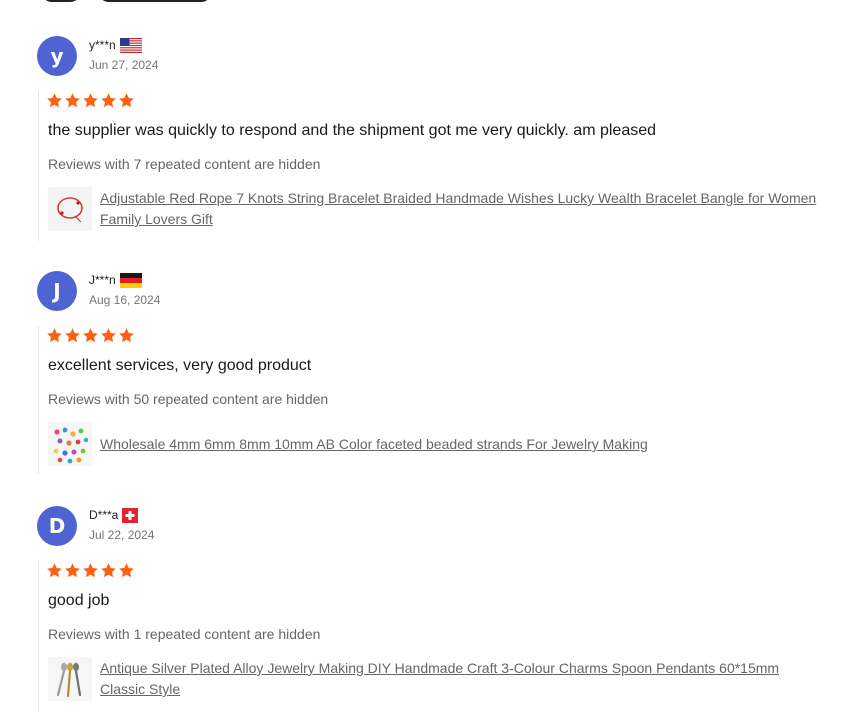 The height and width of the screenshot is (727, 844). I want to click on reviewer: D***a, so click(114, 515).